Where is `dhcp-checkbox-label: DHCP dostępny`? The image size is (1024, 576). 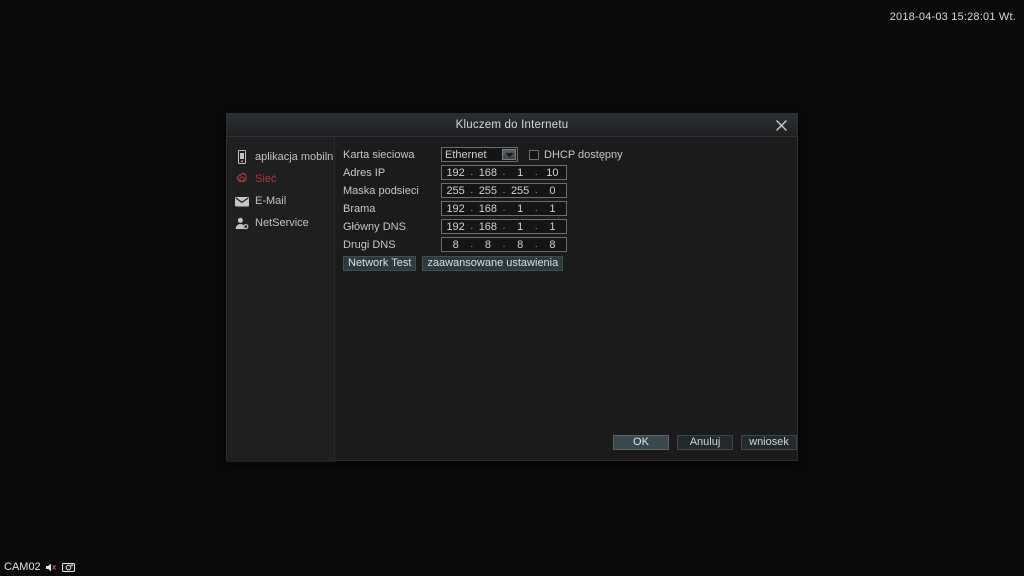
dhcp-checkbox-label: DHCP dostępny is located at coordinates (583, 154).